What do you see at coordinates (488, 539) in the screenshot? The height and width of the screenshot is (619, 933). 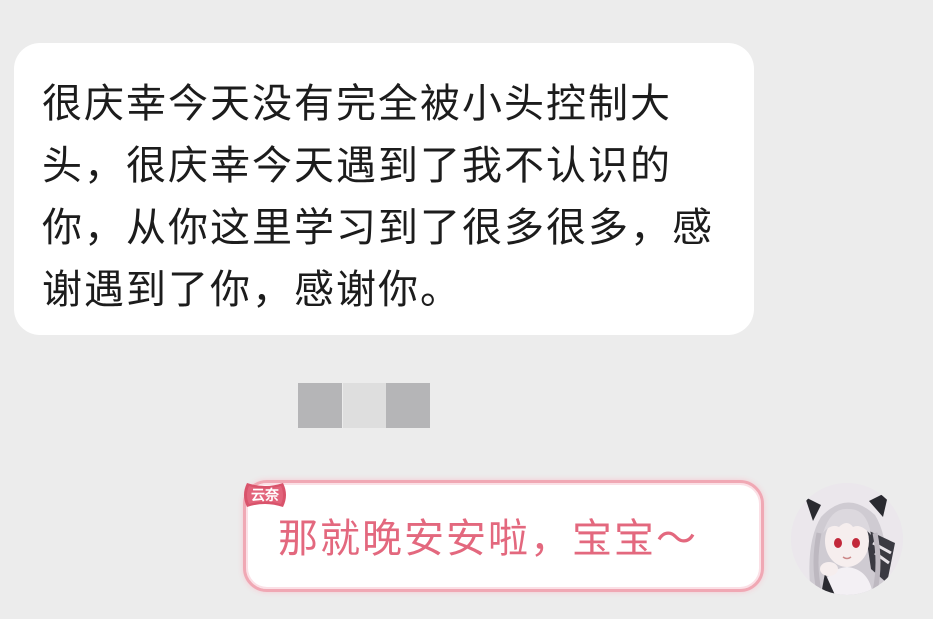 I see `outgoing-message-text: 那就晚安安啦，宝宝～` at bounding box center [488, 539].